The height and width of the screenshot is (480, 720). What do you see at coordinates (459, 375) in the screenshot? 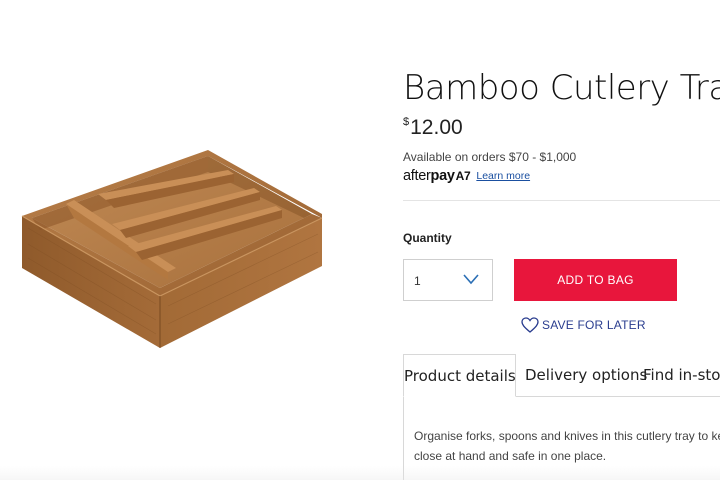
I see `tab-product-details: Product details` at bounding box center [459, 375].